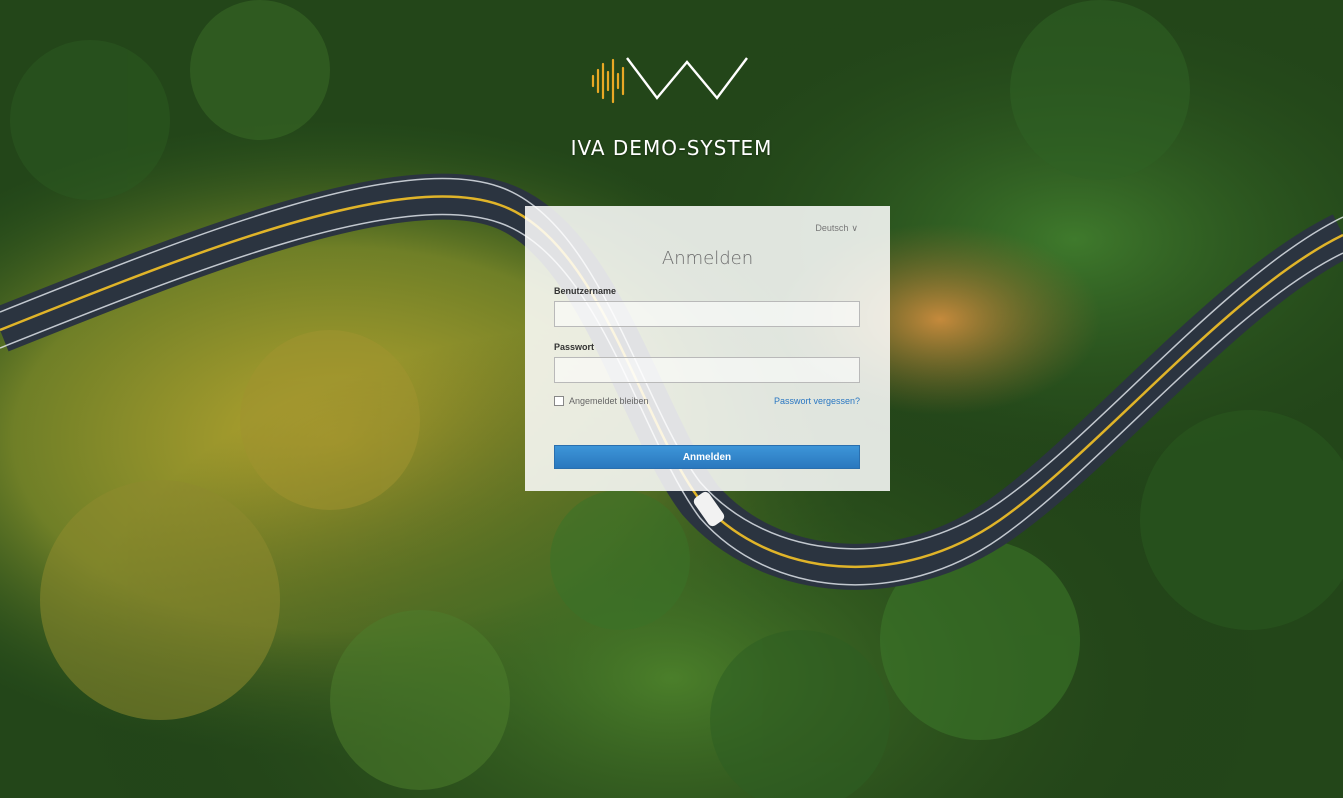 Image resolution: width=1343 pixels, height=798 pixels. What do you see at coordinates (854, 228) in the screenshot?
I see `chevron-down-icon: ∨` at bounding box center [854, 228].